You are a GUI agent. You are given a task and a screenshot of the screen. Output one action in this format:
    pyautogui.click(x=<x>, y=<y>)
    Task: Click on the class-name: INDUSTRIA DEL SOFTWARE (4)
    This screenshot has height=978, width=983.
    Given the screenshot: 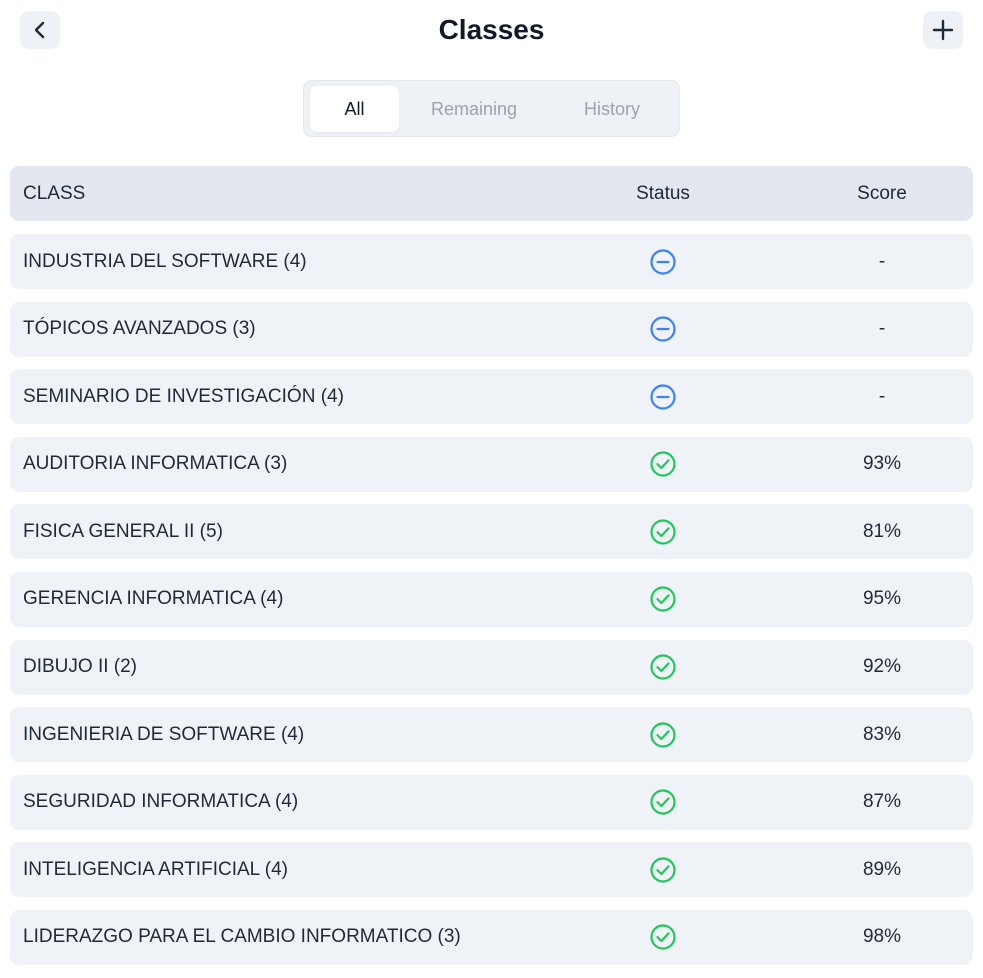 What is the action you would take?
    pyautogui.click(x=165, y=261)
    